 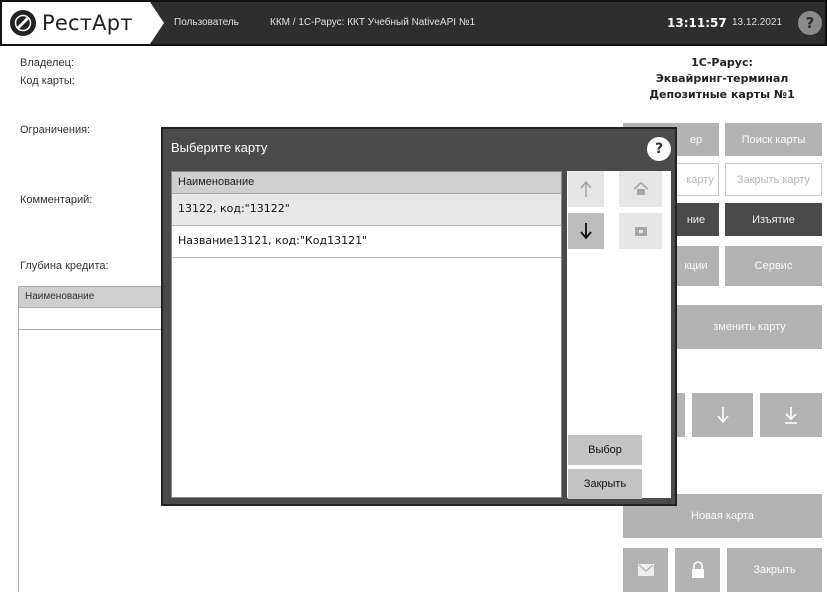 I want to click on scroll-end-button, so click(x=791, y=415).